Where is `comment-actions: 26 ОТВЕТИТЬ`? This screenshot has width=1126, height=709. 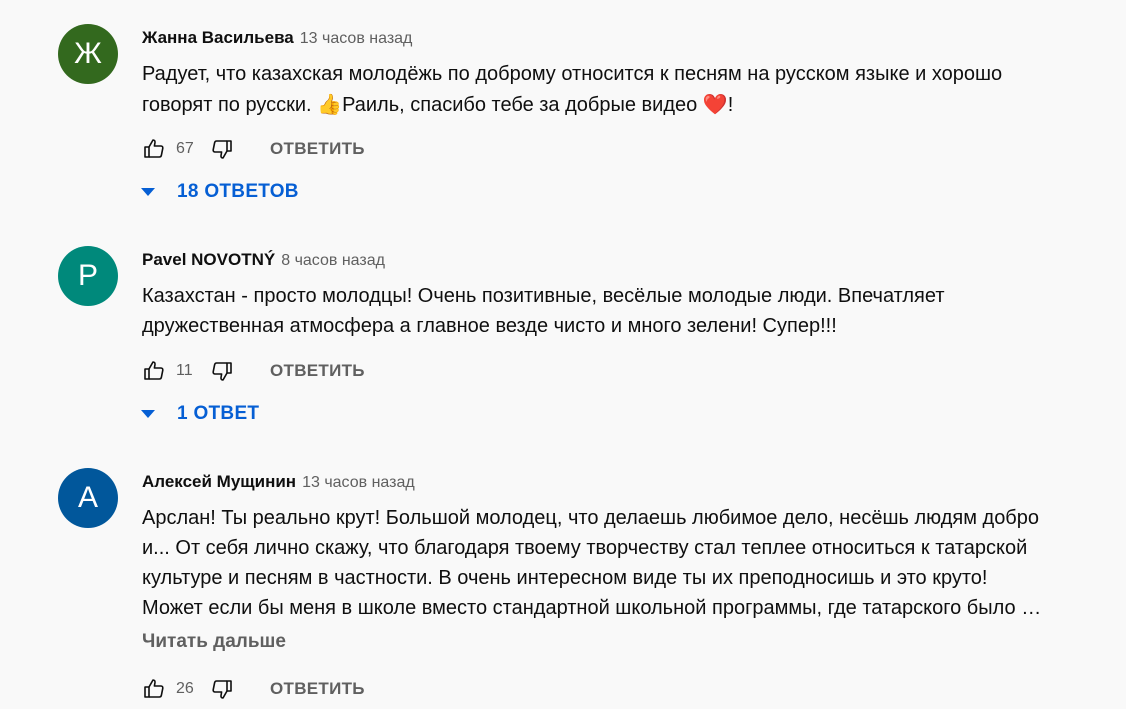
comment-actions: 26 ОТВЕТИТЬ is located at coordinates (253, 689).